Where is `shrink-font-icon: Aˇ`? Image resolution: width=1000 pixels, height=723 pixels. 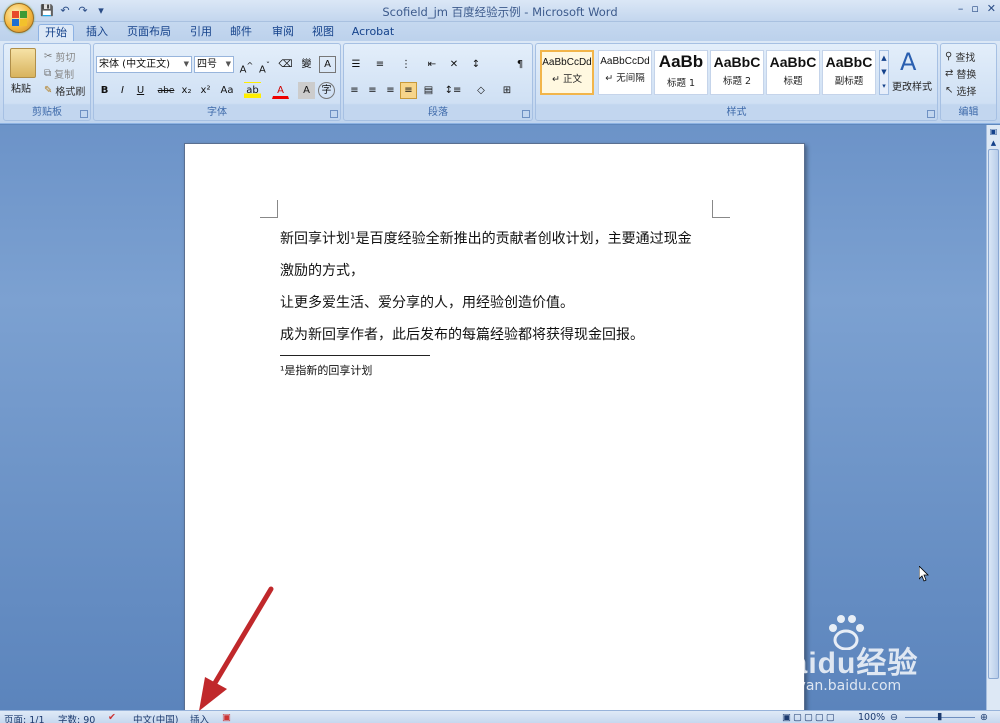
shrink-font-icon: Aˇ is located at coordinates (264, 65).